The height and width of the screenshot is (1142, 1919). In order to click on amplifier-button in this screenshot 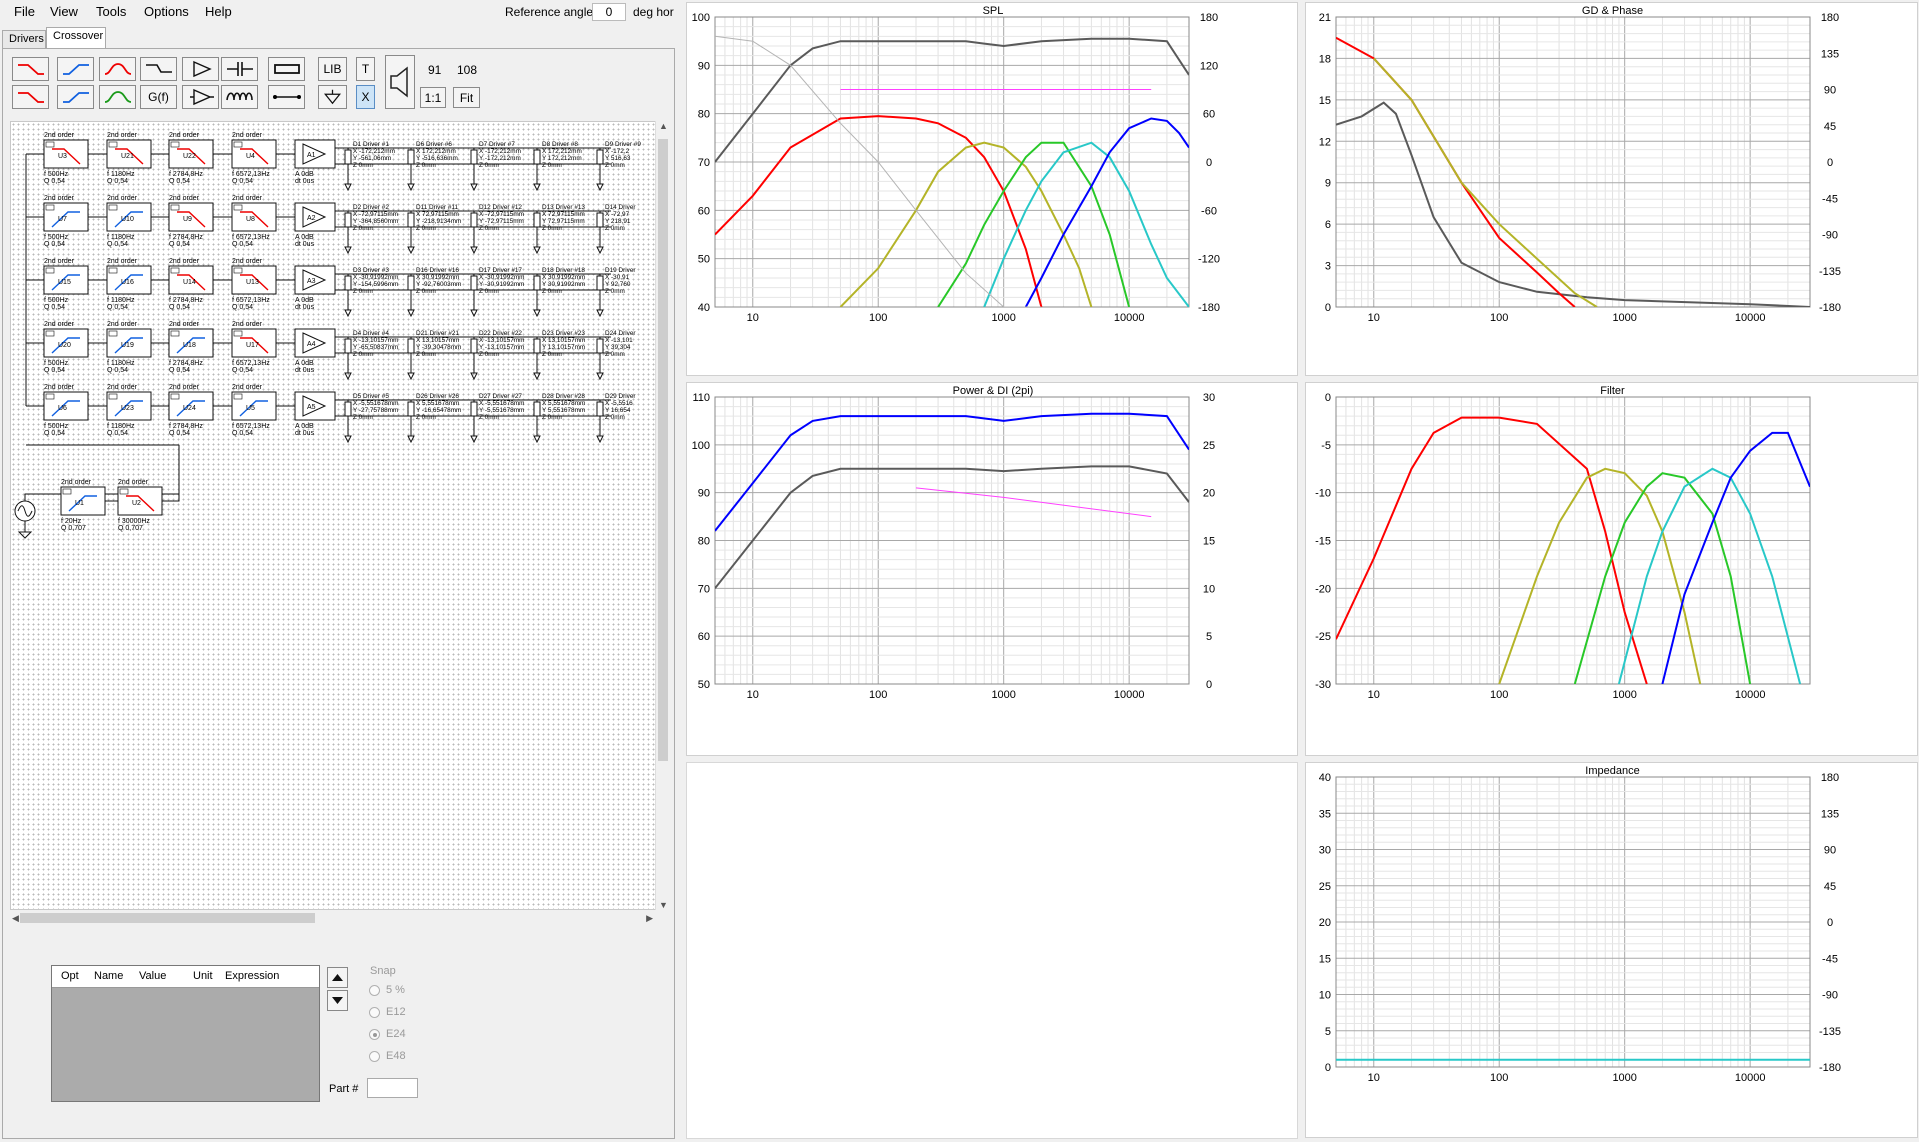, I will do `click(200, 97)`.